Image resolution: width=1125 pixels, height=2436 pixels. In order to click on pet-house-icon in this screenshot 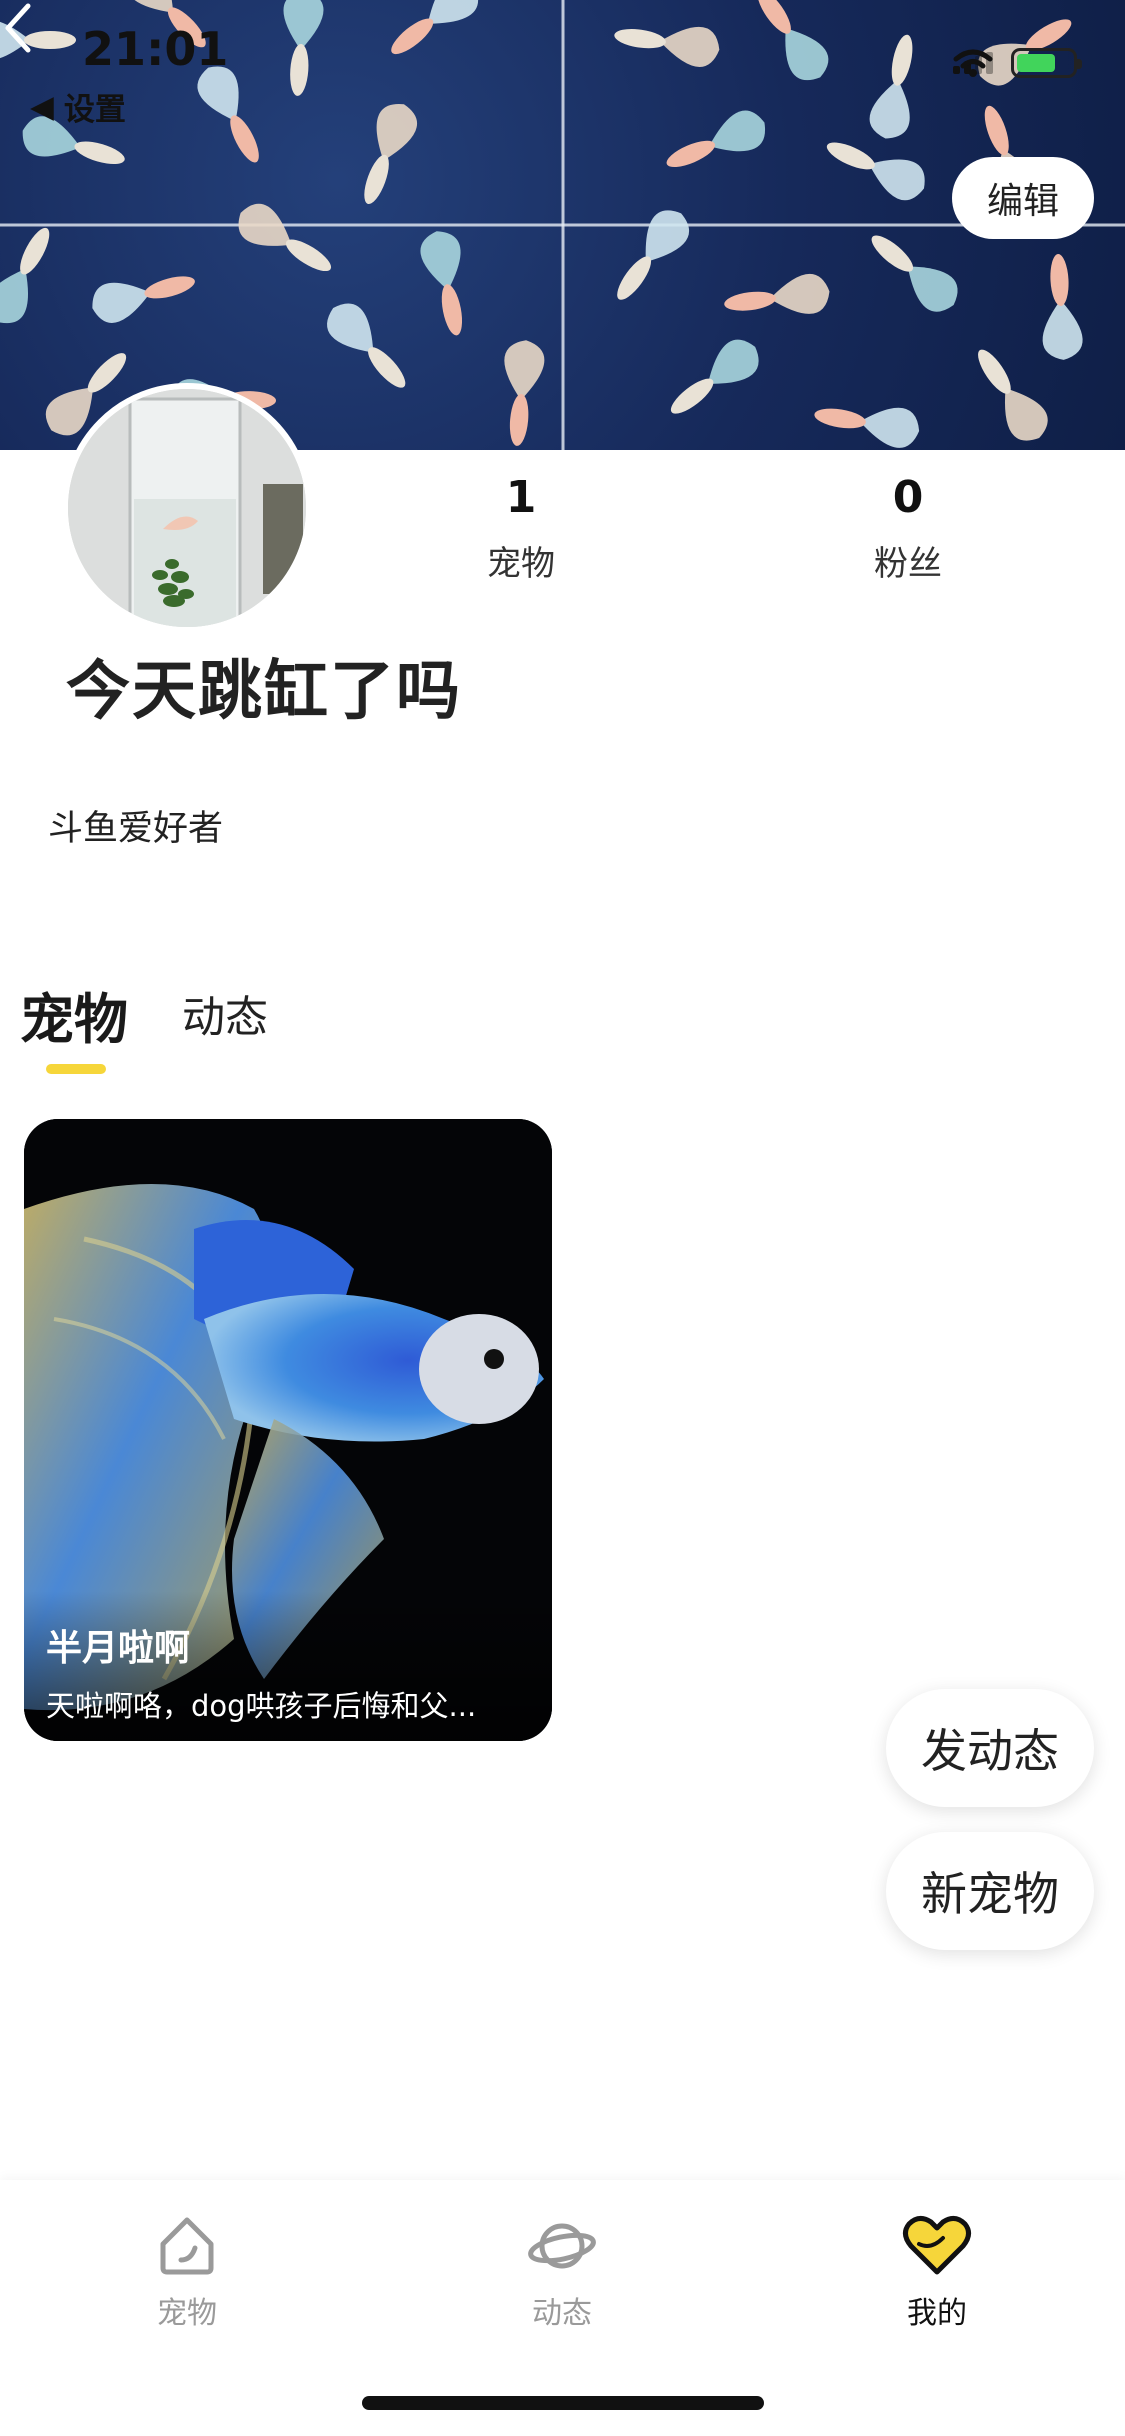, I will do `click(187, 2246)`.